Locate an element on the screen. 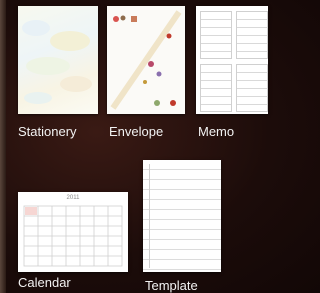 The image size is (320, 293). template-label-memo: Memo is located at coordinates (216, 131).